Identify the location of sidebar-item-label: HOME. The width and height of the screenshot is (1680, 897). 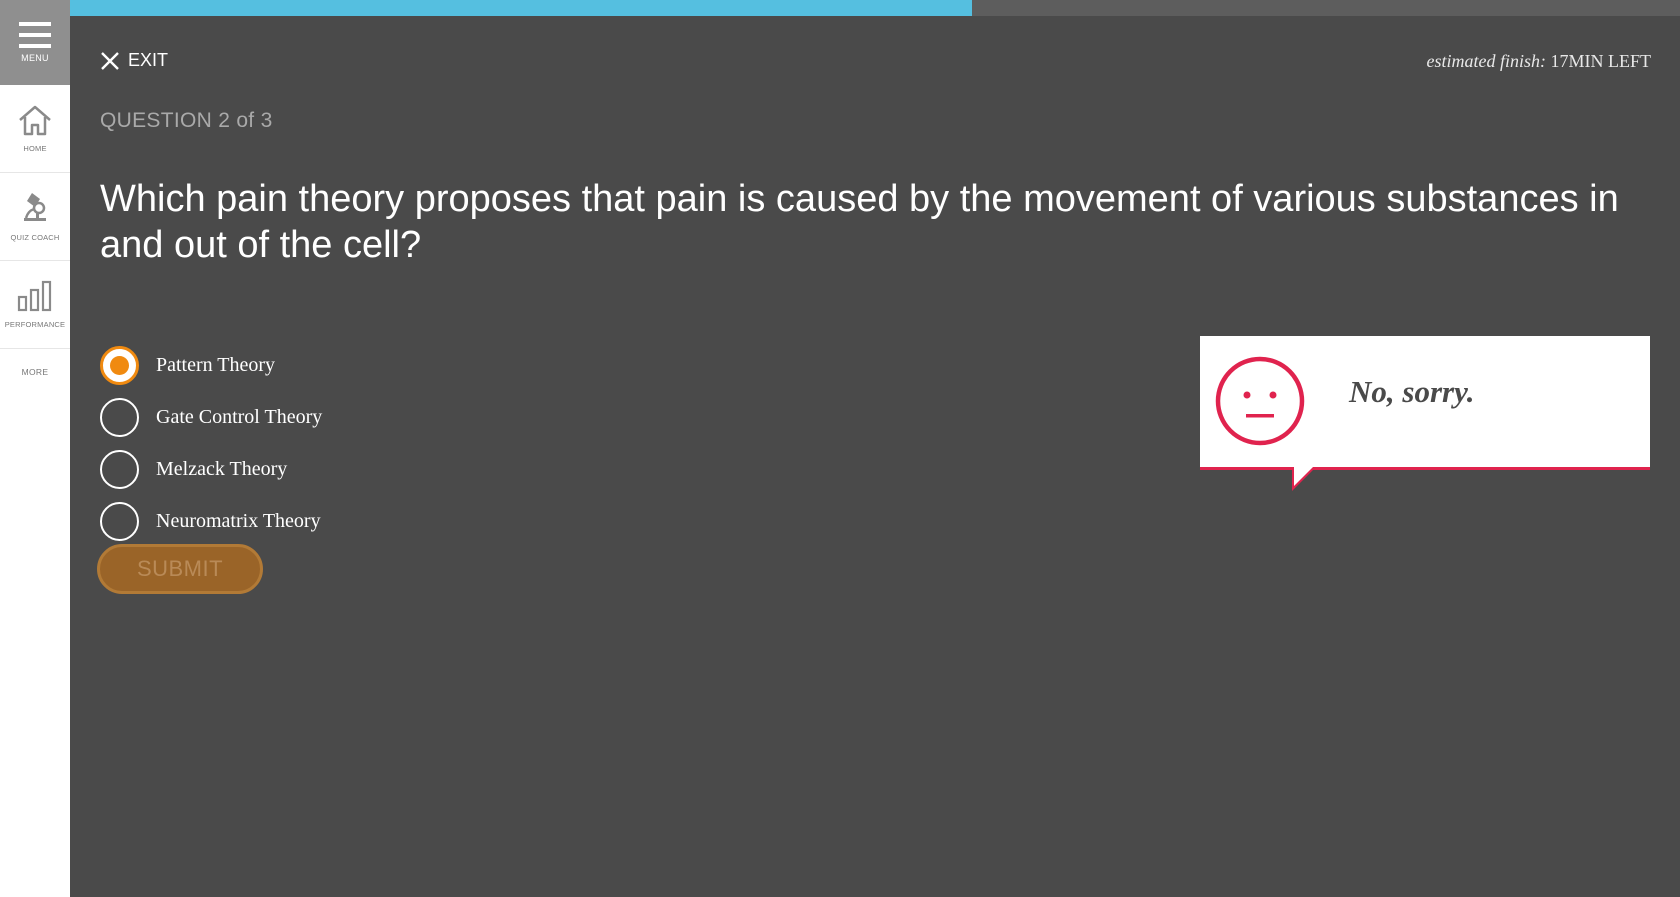
(35, 148).